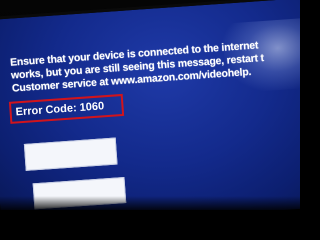  Describe the element at coordinates (150, 203) in the screenshot. I see `photo-bottom-shadow` at that location.